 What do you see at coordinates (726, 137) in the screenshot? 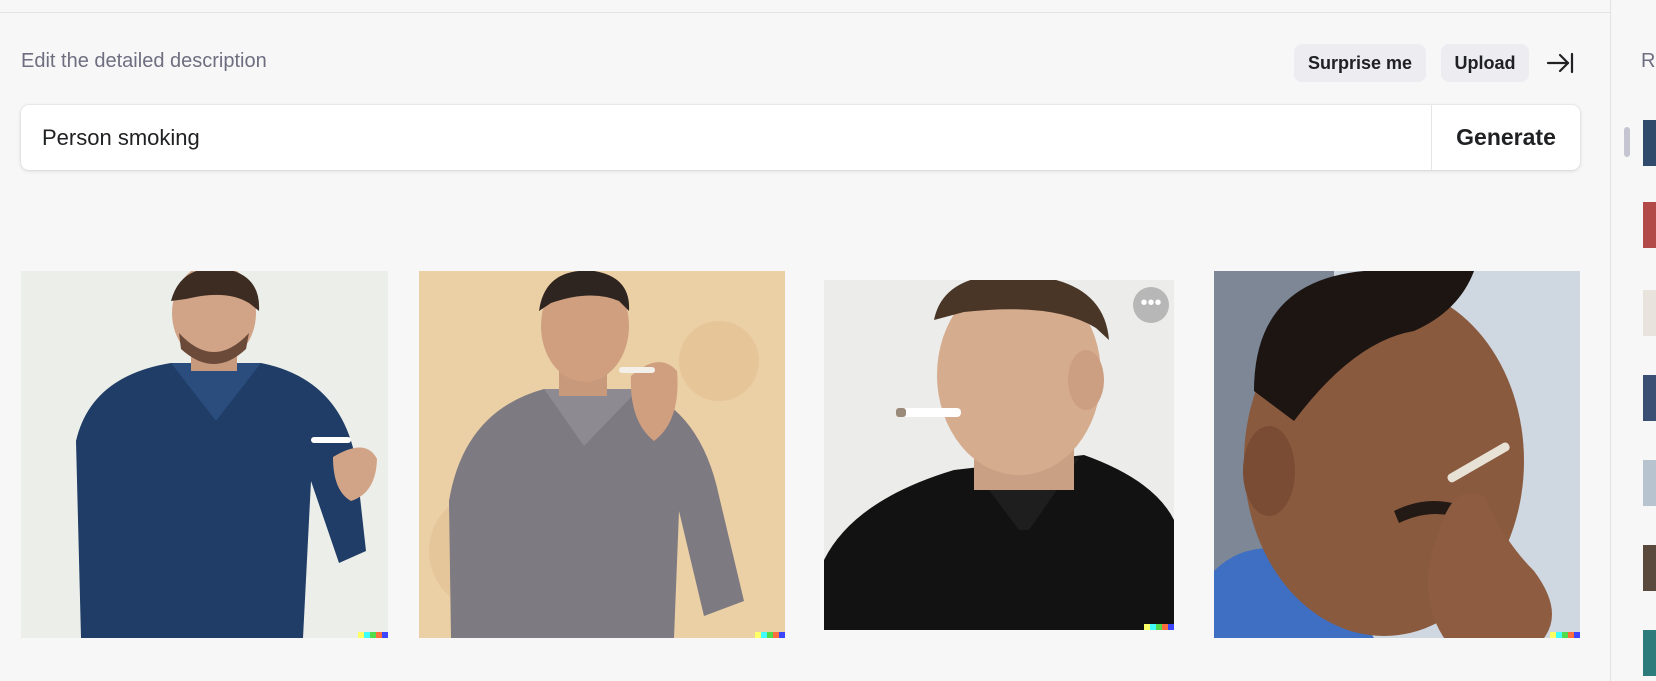
I see `prompt-input` at bounding box center [726, 137].